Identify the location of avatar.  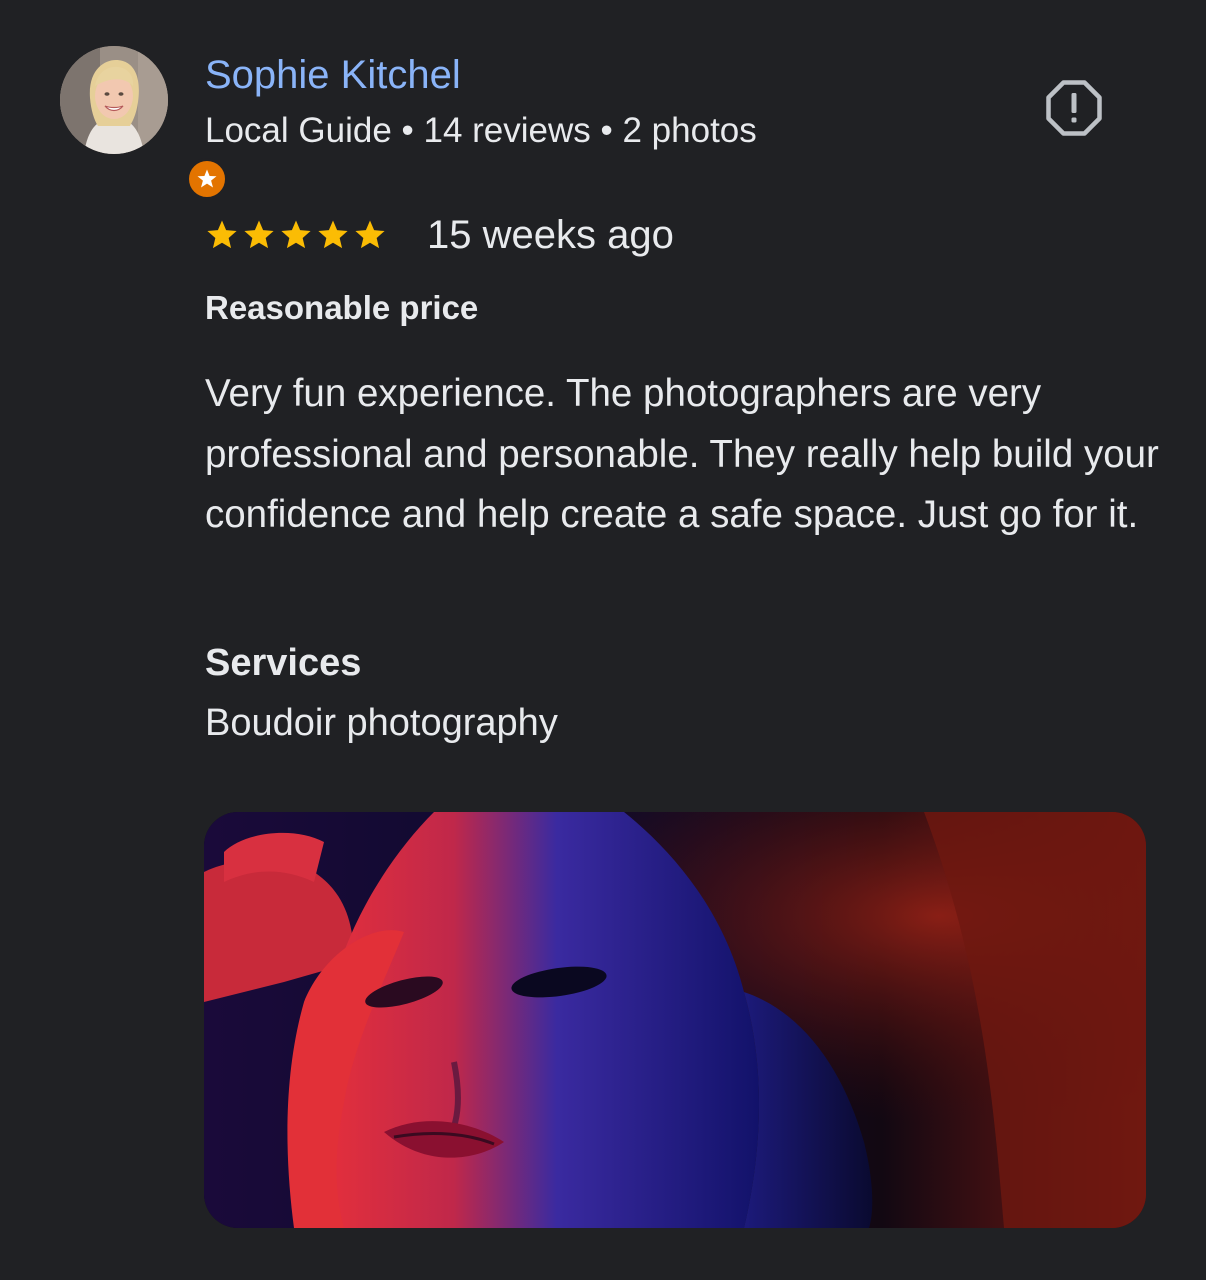
(144, 123).